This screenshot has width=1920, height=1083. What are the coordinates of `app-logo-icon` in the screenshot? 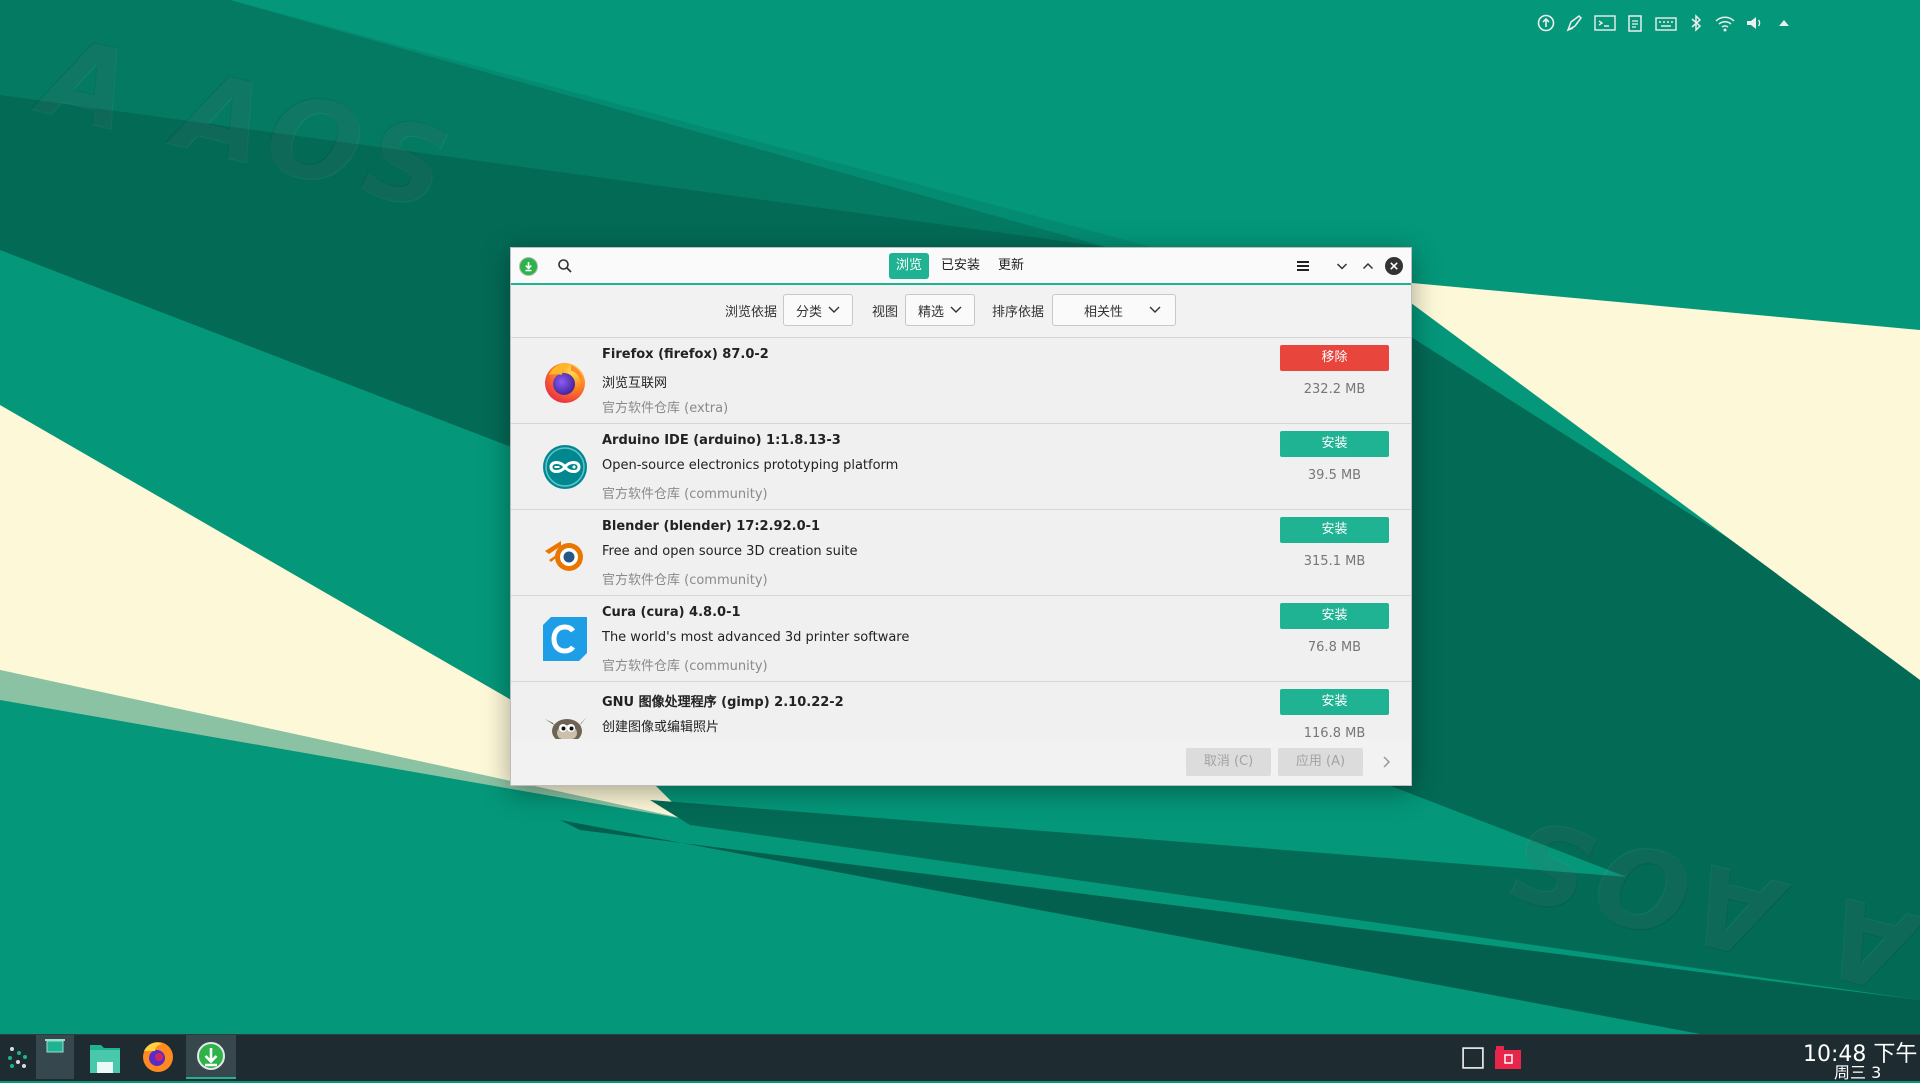 It's located at (528, 266).